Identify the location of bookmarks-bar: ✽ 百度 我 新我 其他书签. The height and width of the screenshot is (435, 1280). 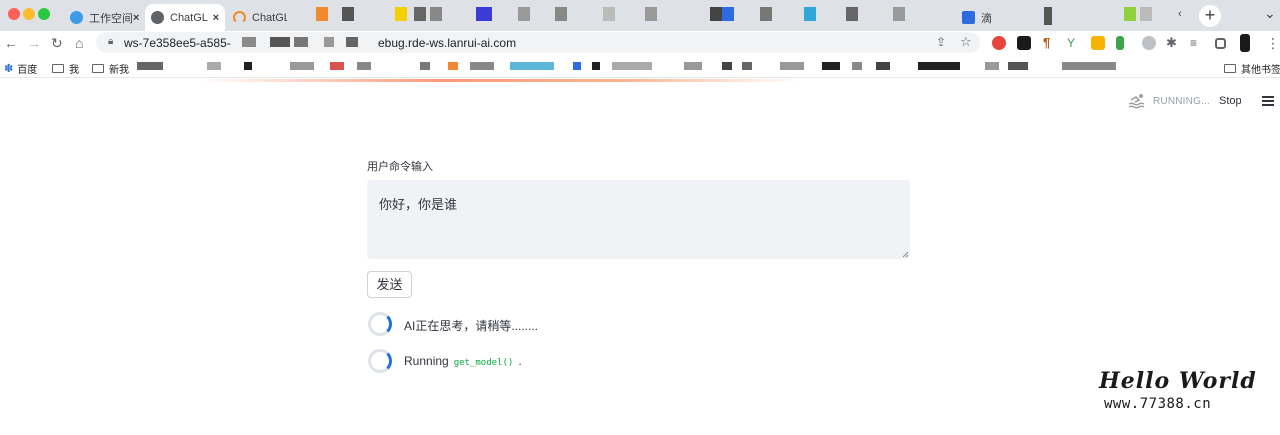
(640, 67).